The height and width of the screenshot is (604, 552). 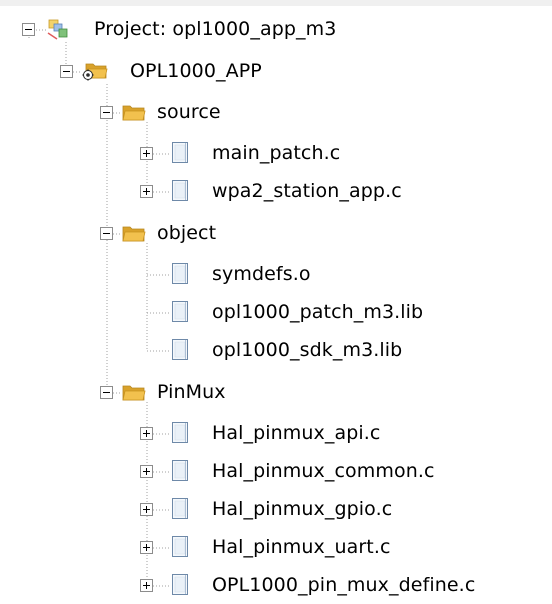 I want to click on group-source-toggle, so click(x=106, y=112).